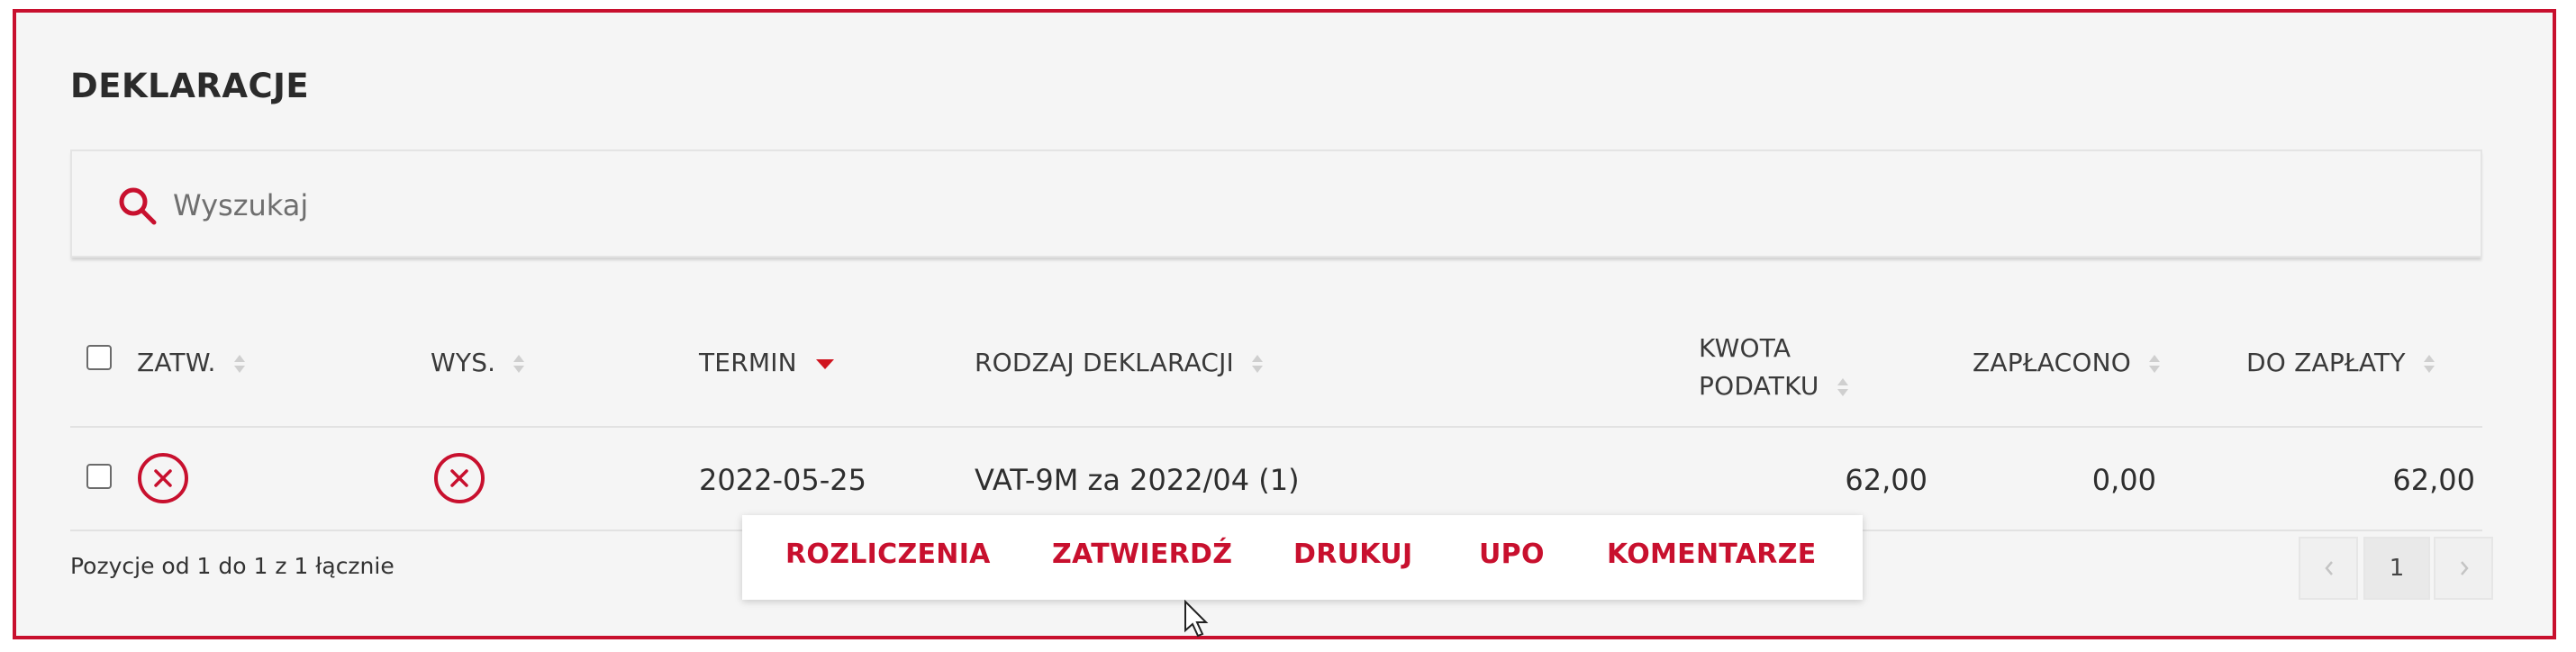 The height and width of the screenshot is (652, 2576). What do you see at coordinates (782, 480) in the screenshot?
I see `cell-termin: 2022-05-25` at bounding box center [782, 480].